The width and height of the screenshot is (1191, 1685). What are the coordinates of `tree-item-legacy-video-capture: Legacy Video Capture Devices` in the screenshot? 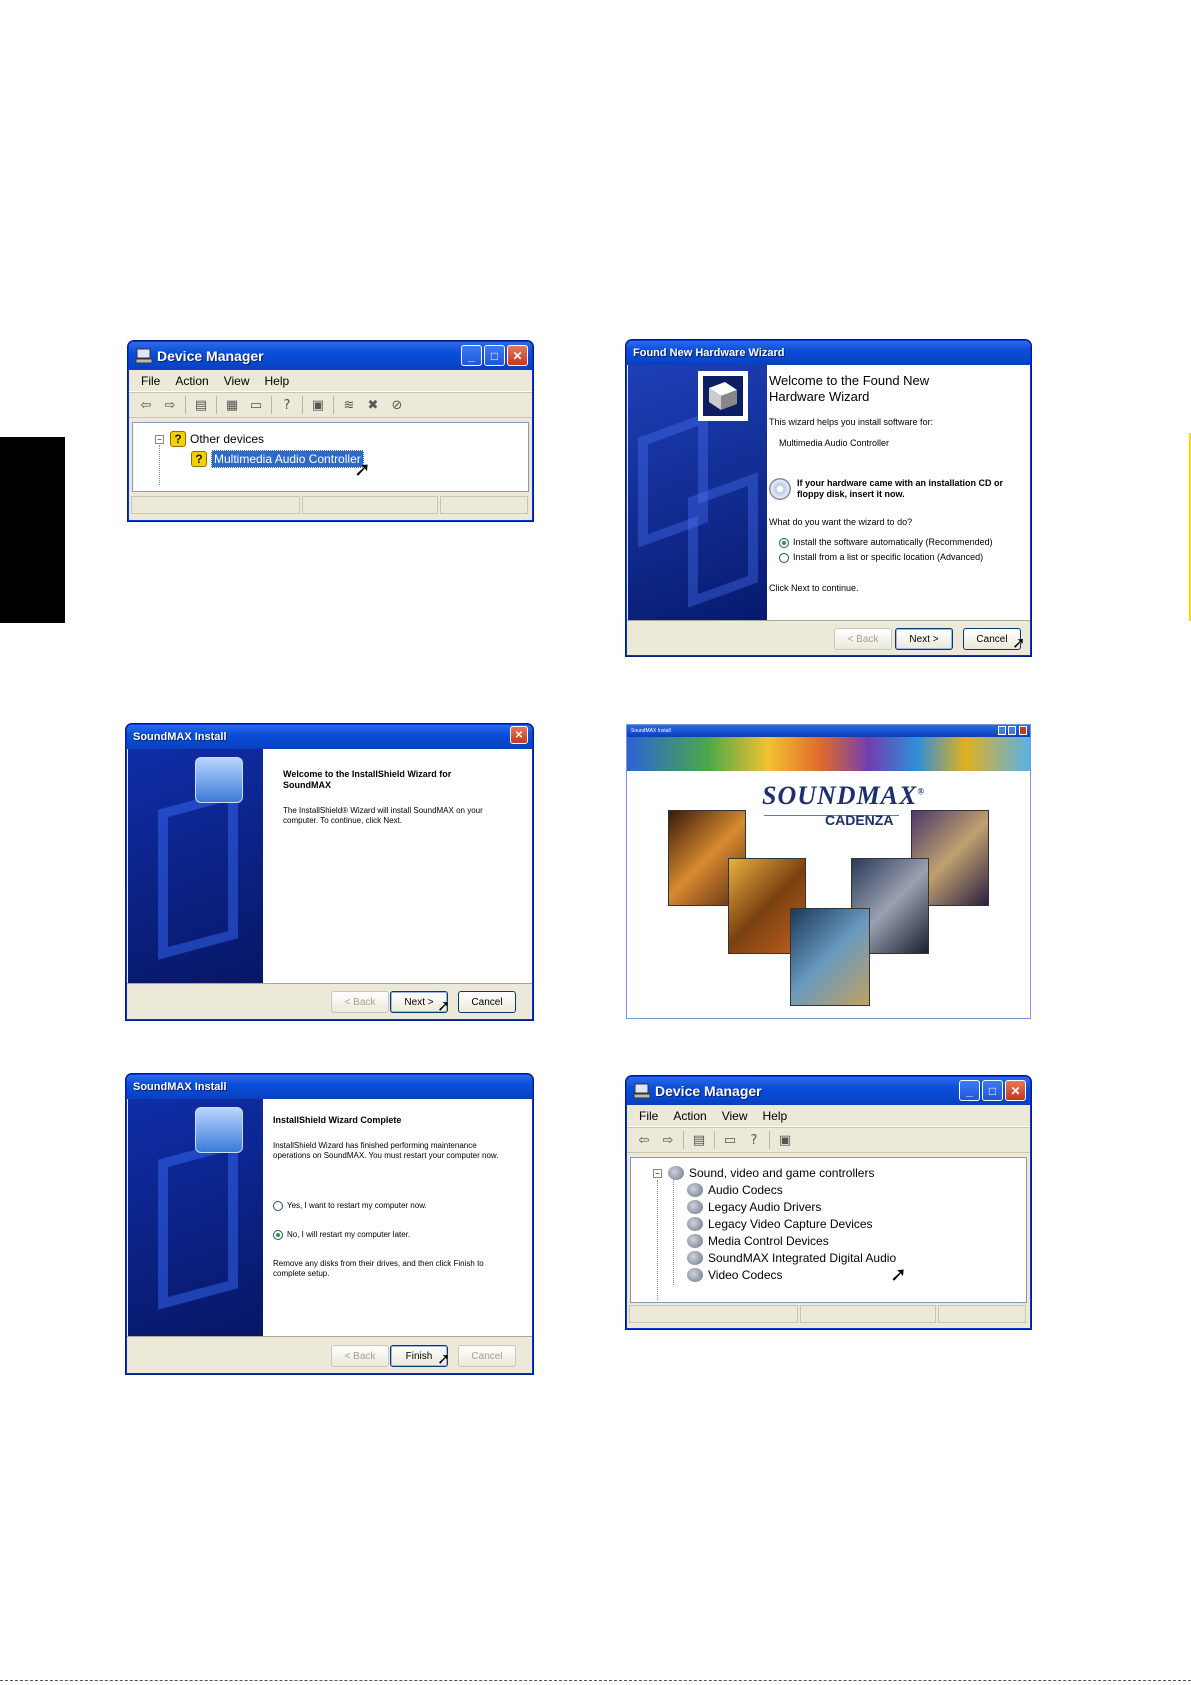 It's located at (780, 1224).